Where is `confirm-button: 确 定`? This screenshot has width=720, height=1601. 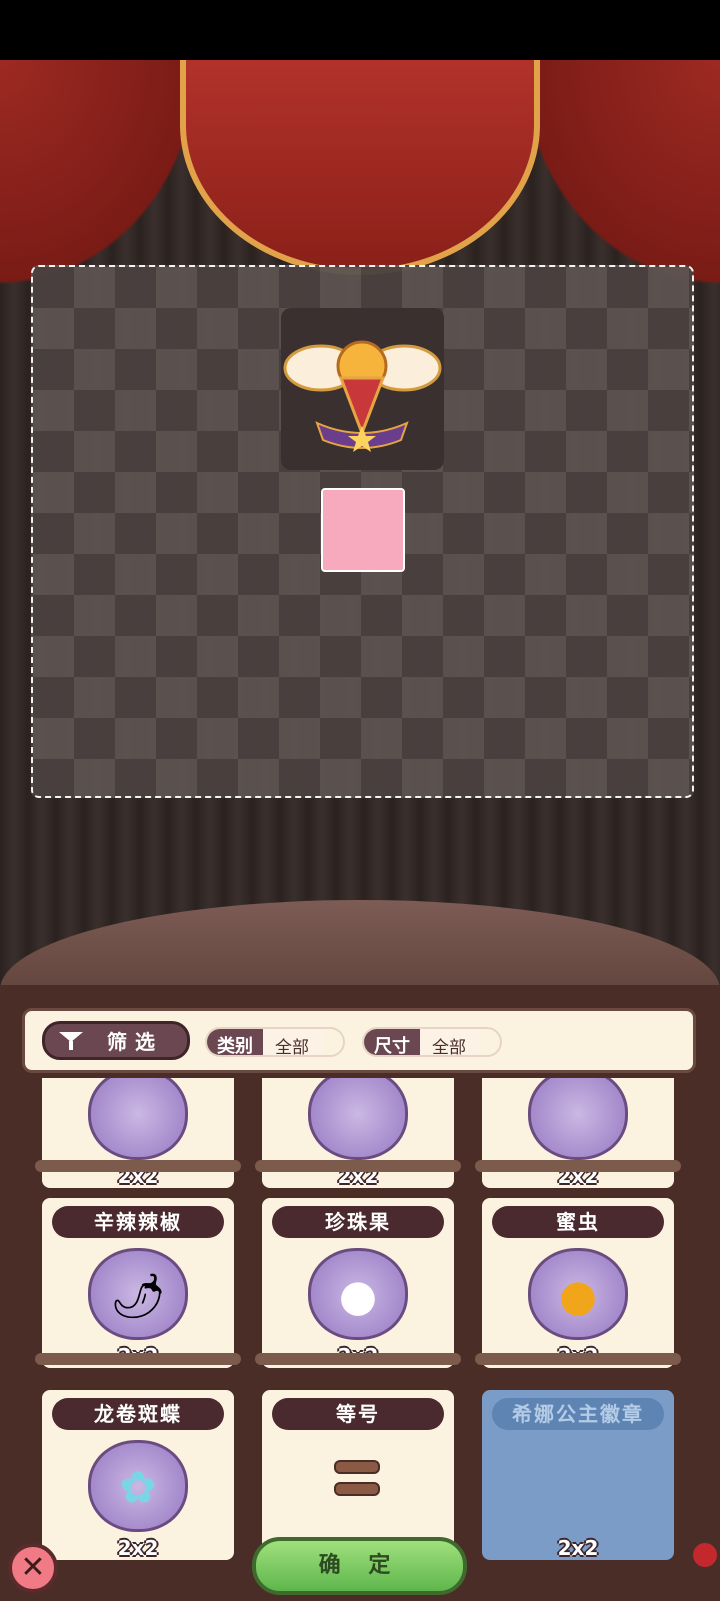
confirm-button: 确 定 is located at coordinates (359, 1566).